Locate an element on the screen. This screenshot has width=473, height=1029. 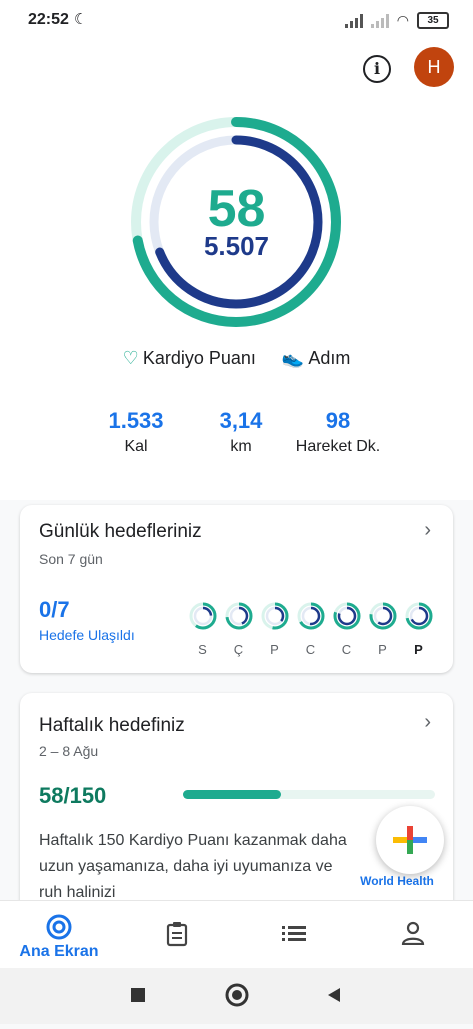
weekly-goal-subtitle: 2 – 8 Ağu is located at coordinates (69, 751).